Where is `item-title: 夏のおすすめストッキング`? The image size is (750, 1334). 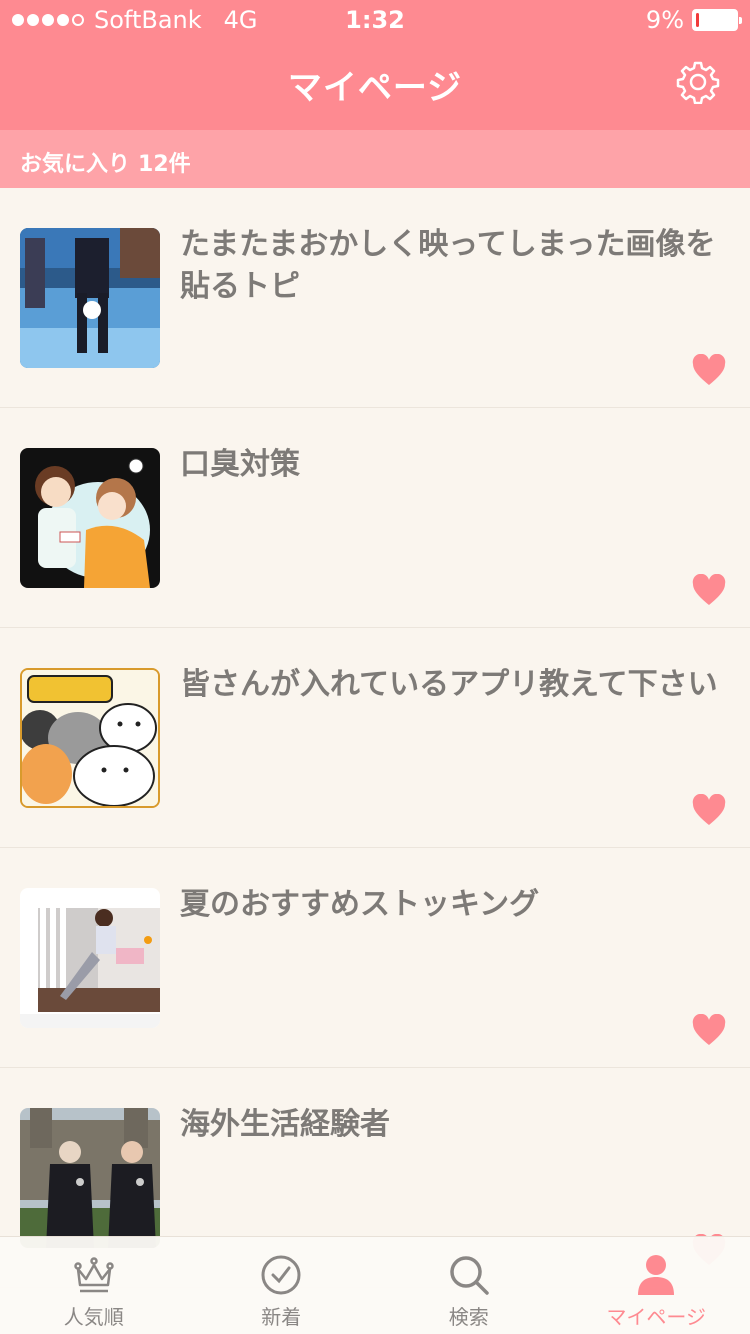
item-title: 夏のおすすめストッキング is located at coordinates (360, 904).